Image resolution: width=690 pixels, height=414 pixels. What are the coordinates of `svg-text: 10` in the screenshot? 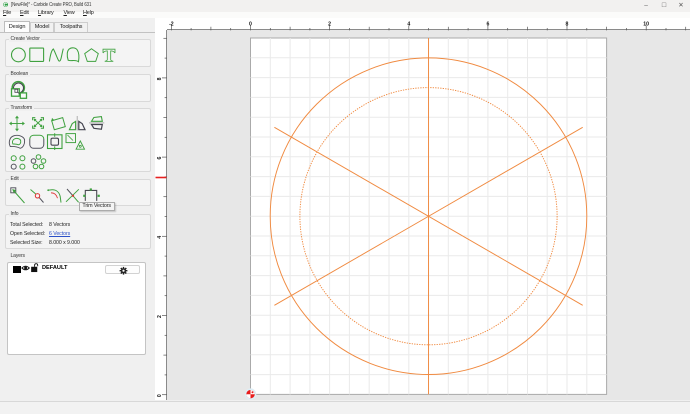 It's located at (646, 24).